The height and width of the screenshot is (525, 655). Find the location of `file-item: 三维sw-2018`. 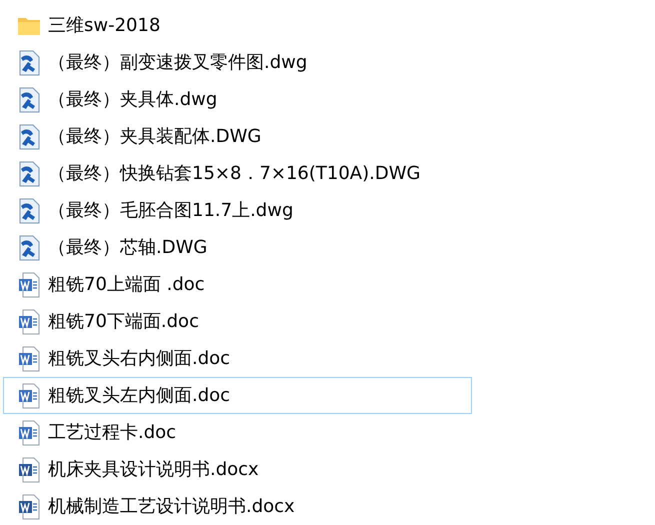

file-item: 三维sw-2018 is located at coordinates (237, 25).